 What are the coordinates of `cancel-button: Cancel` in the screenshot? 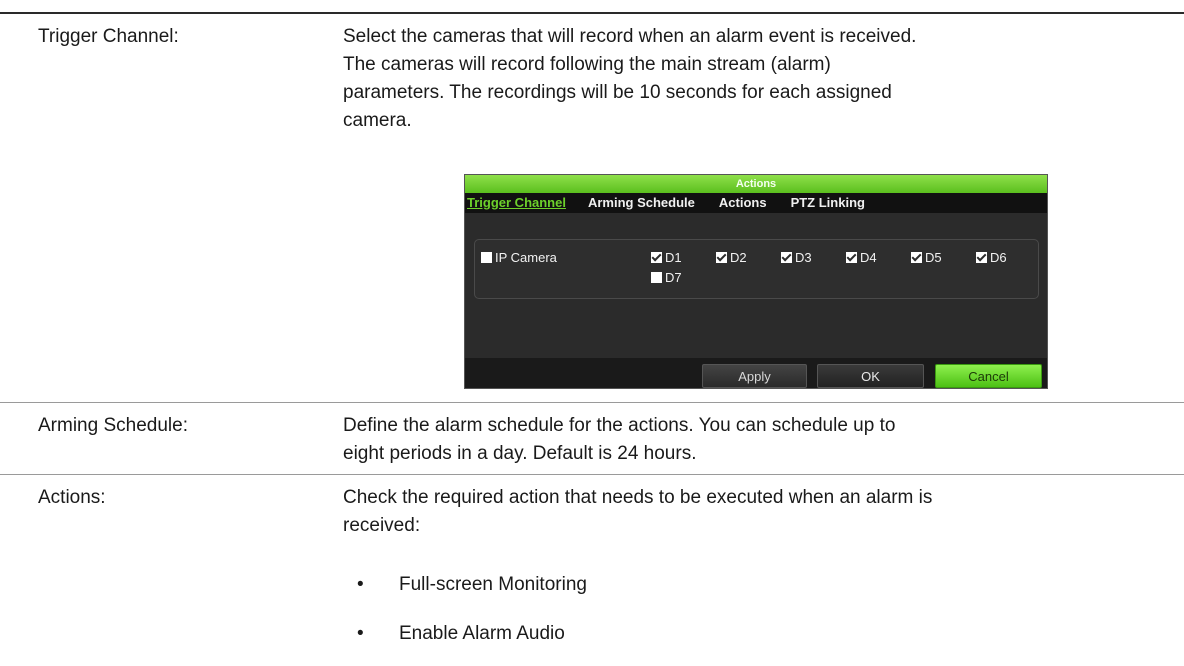 It's located at (988, 376).